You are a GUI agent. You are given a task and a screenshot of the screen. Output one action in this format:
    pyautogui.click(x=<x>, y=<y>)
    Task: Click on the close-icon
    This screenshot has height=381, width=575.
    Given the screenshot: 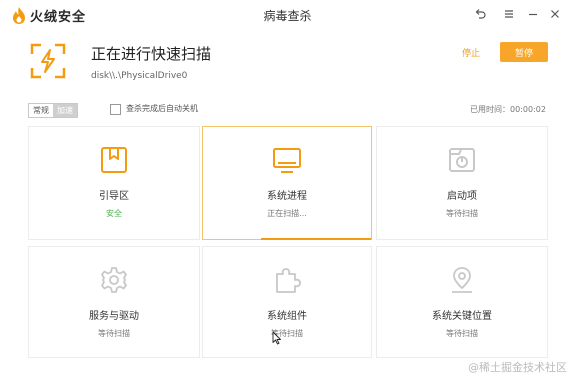 What is the action you would take?
    pyautogui.click(x=555, y=14)
    